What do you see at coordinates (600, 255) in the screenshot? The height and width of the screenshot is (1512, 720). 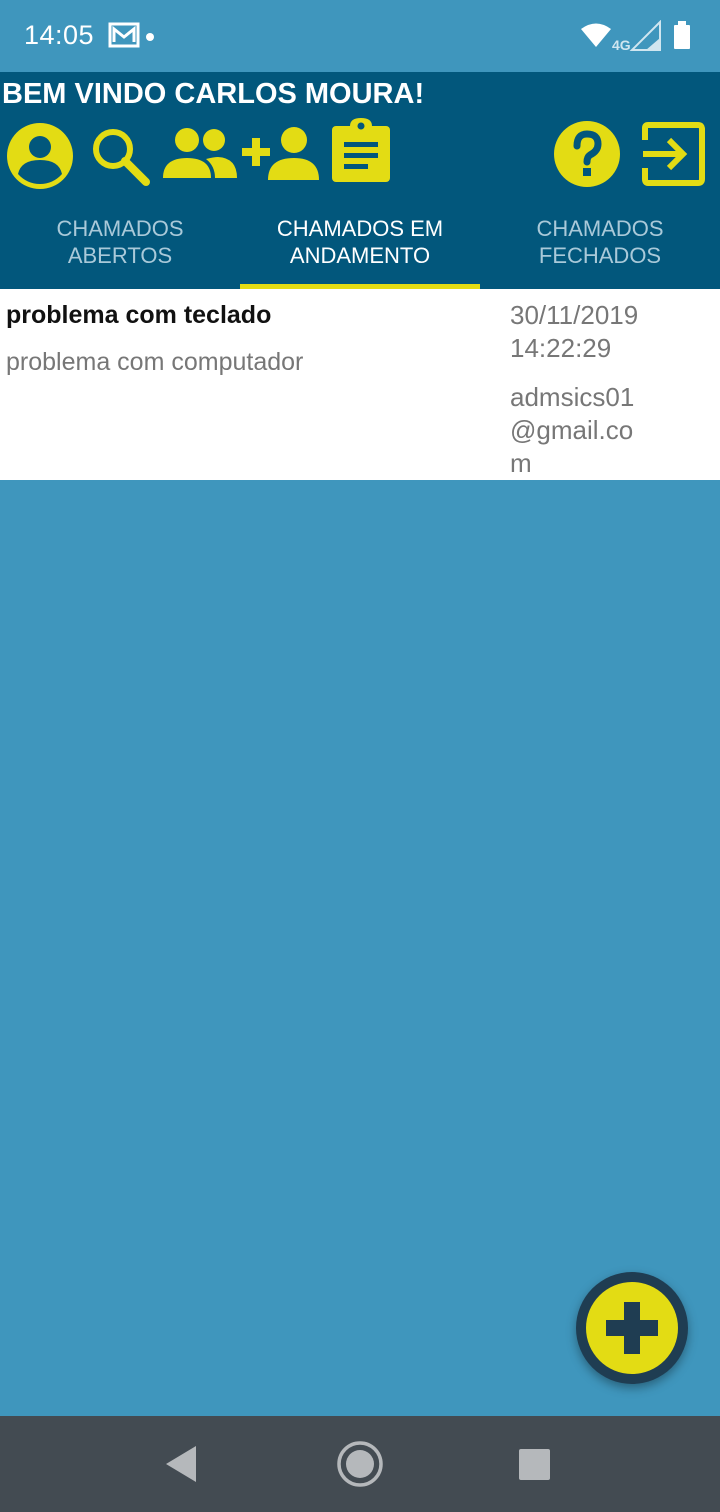 I see `tab-label-line2: FECHADOS` at bounding box center [600, 255].